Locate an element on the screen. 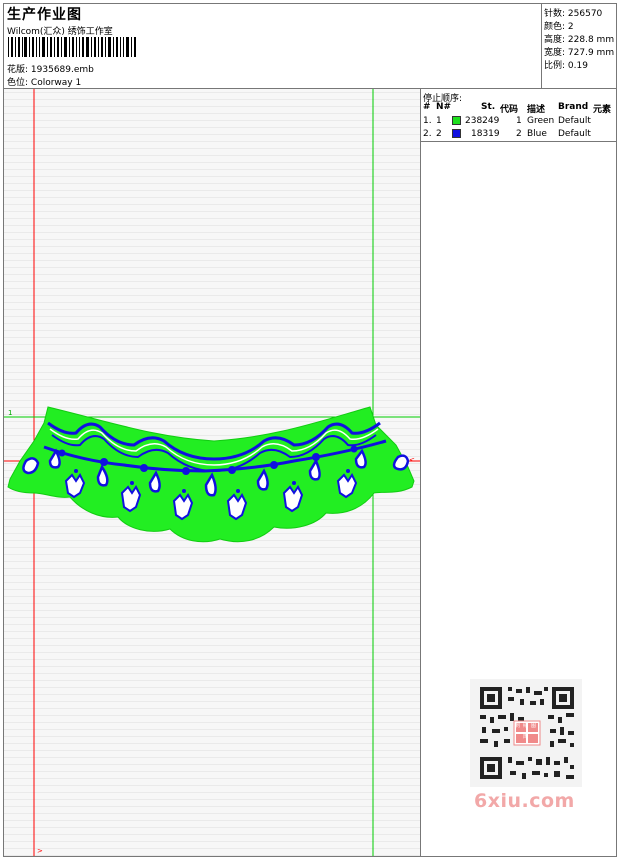 This screenshot has width=620, height=861. colorway-row: 色位: Colorway 1 is located at coordinates (44, 81).